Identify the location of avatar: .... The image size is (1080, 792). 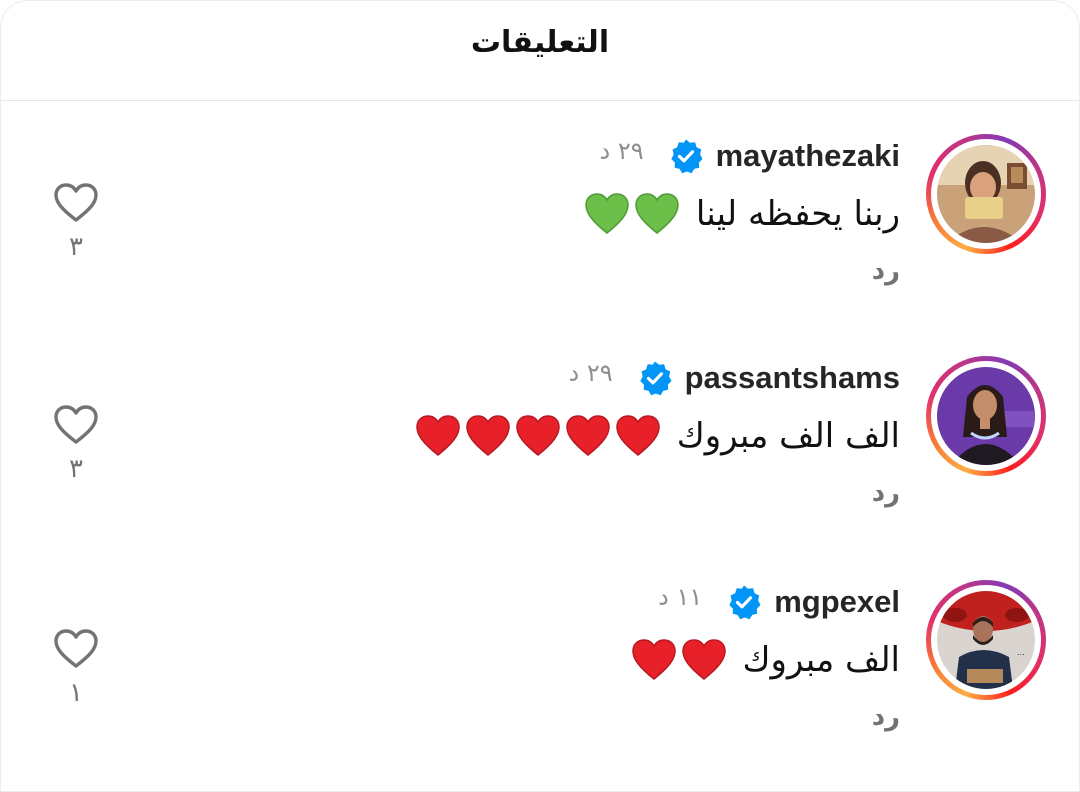
(986, 640).